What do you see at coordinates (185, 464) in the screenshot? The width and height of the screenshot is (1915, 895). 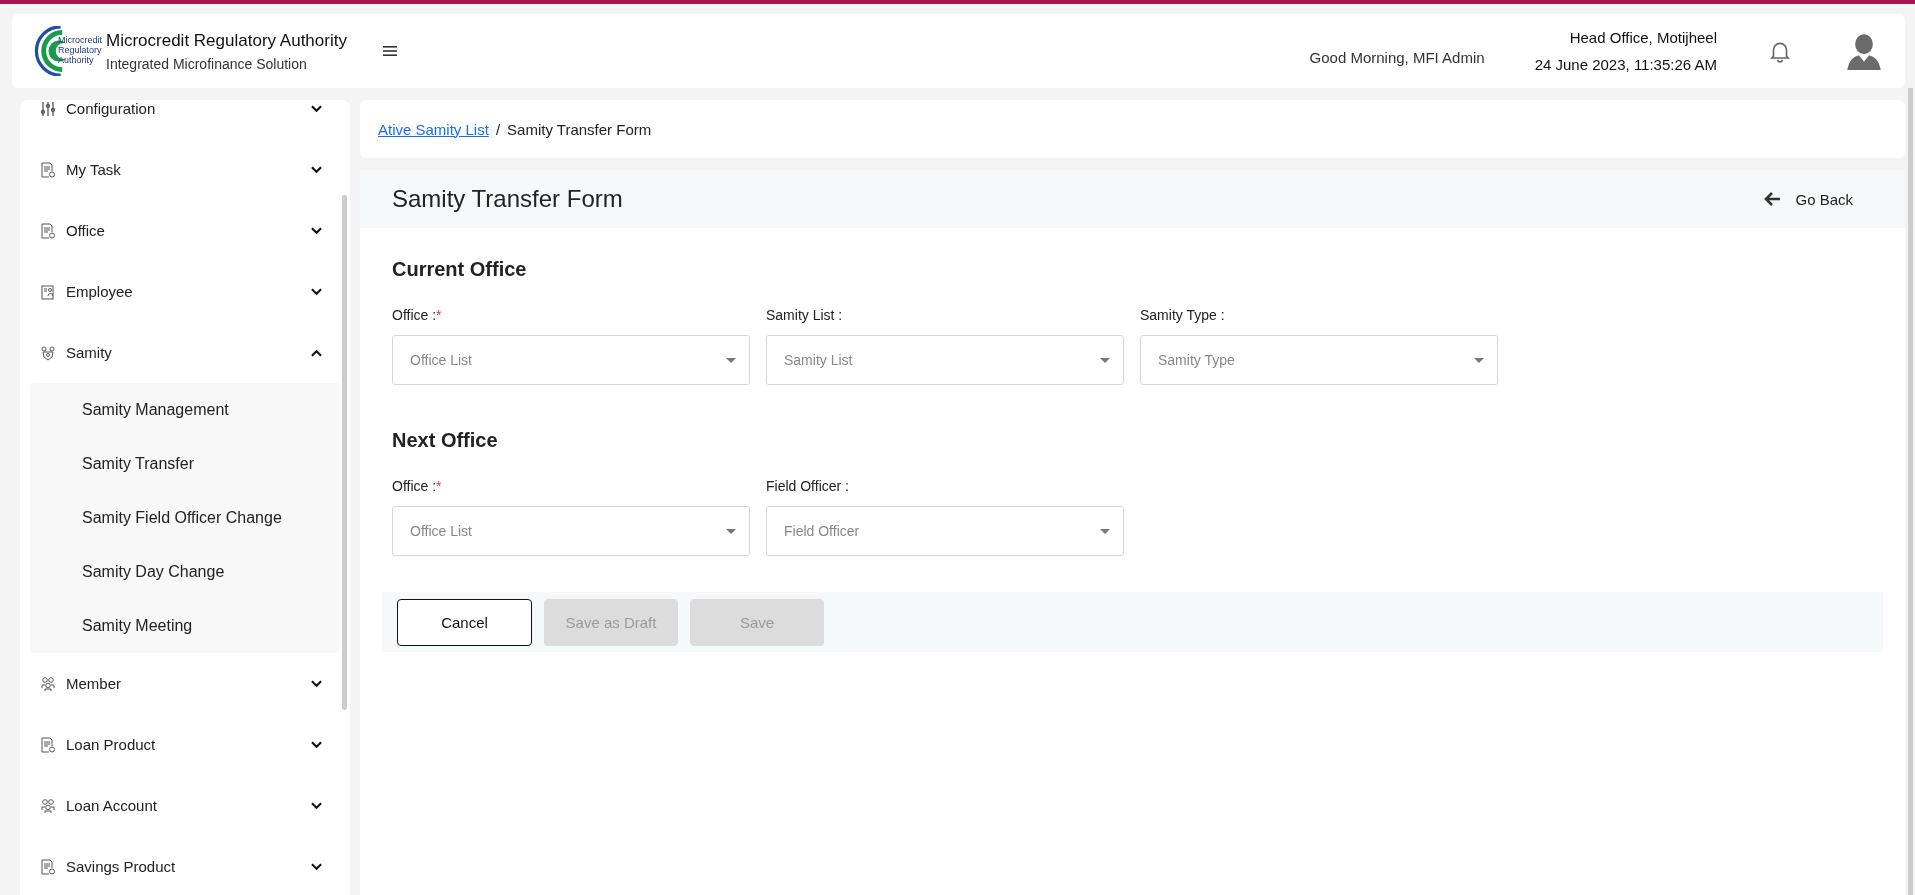 I see `submenu-item: Samity Transfer` at bounding box center [185, 464].